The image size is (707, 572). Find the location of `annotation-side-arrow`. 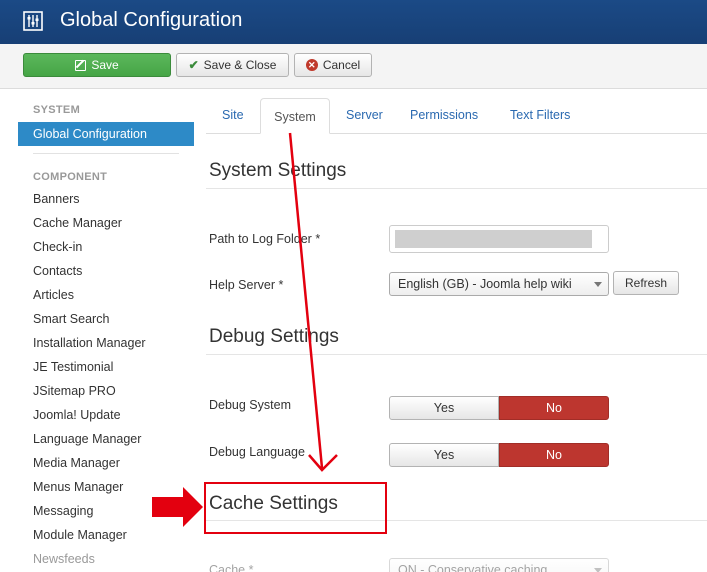

annotation-side-arrow is located at coordinates (177, 507).